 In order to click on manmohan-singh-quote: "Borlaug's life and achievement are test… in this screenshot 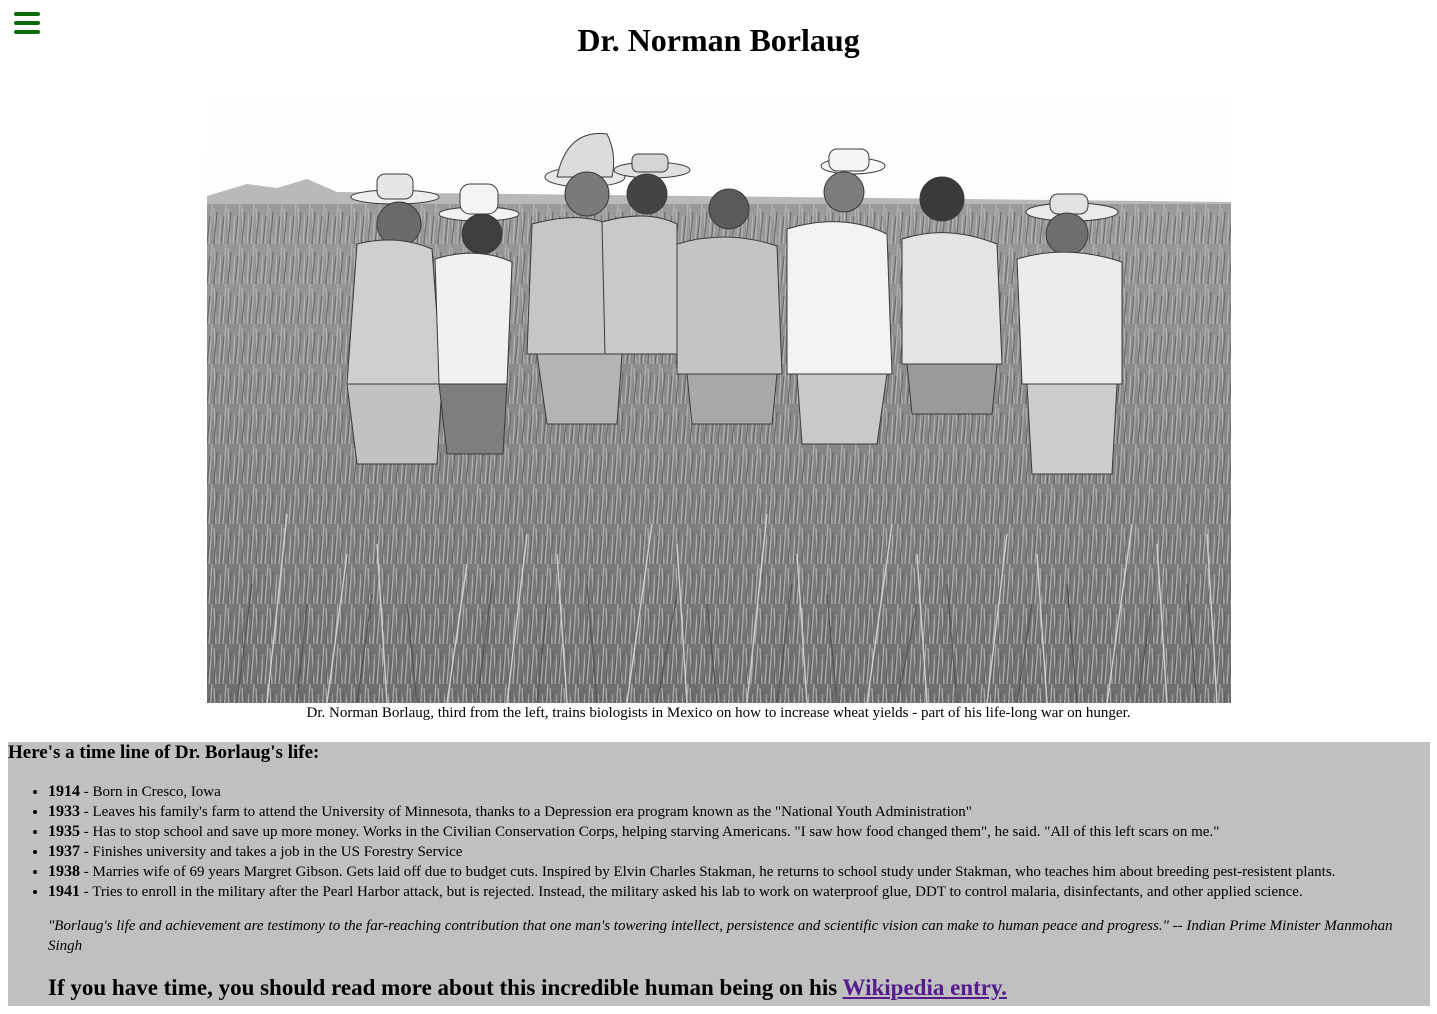, I will do `click(720, 936)`.